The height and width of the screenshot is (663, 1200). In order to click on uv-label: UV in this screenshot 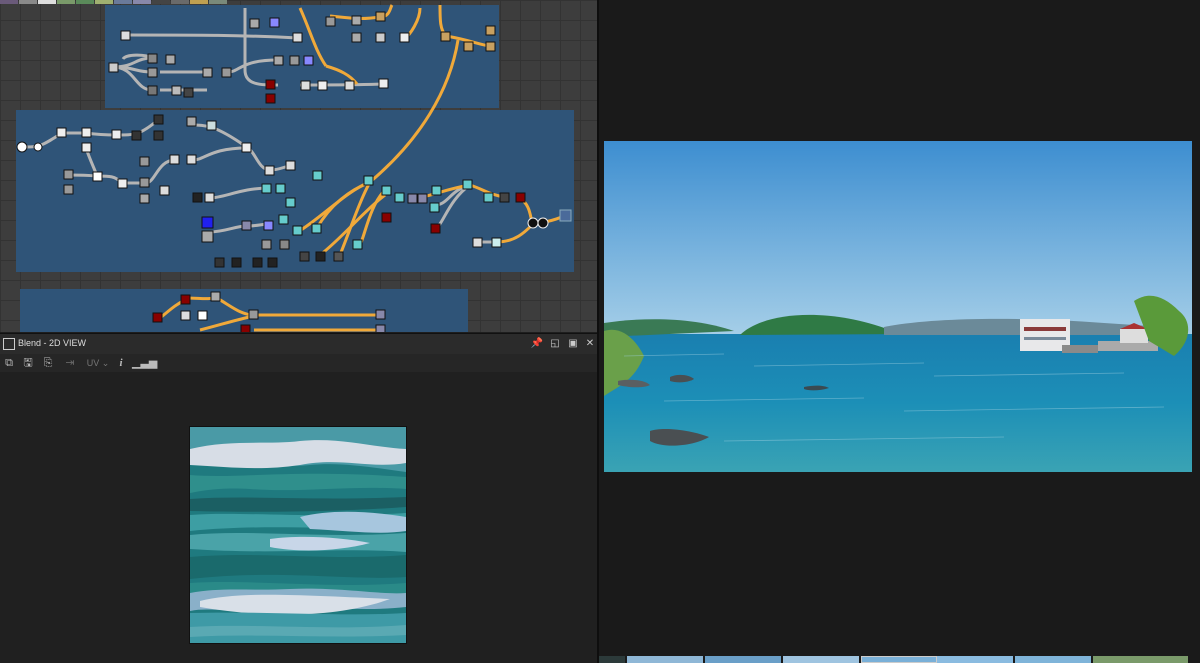, I will do `click(93, 363)`.